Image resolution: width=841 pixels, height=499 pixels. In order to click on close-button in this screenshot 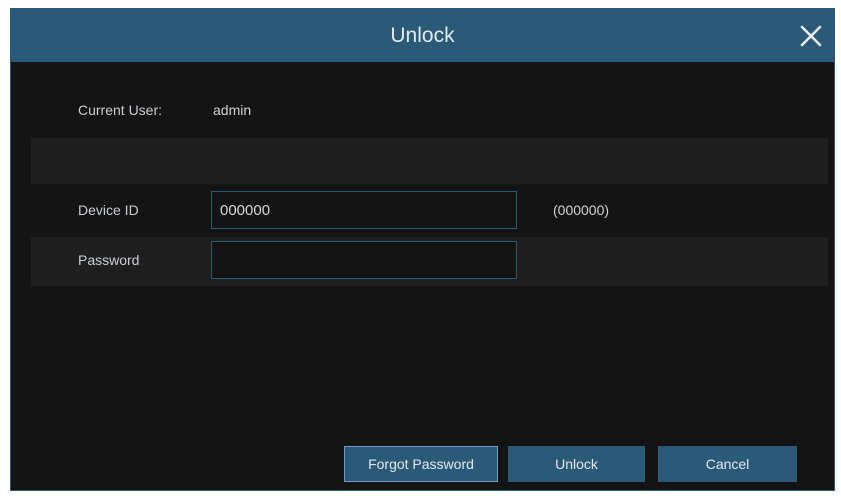, I will do `click(811, 36)`.